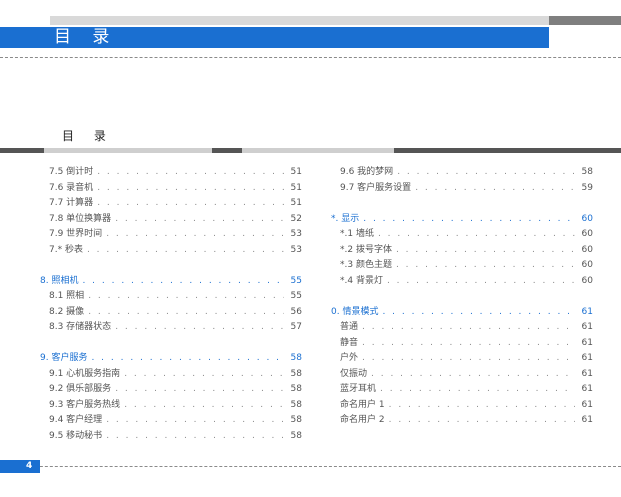 The height and width of the screenshot is (497, 621). I want to click on toc-entry-title: *.3 颜色主题, so click(366, 265).